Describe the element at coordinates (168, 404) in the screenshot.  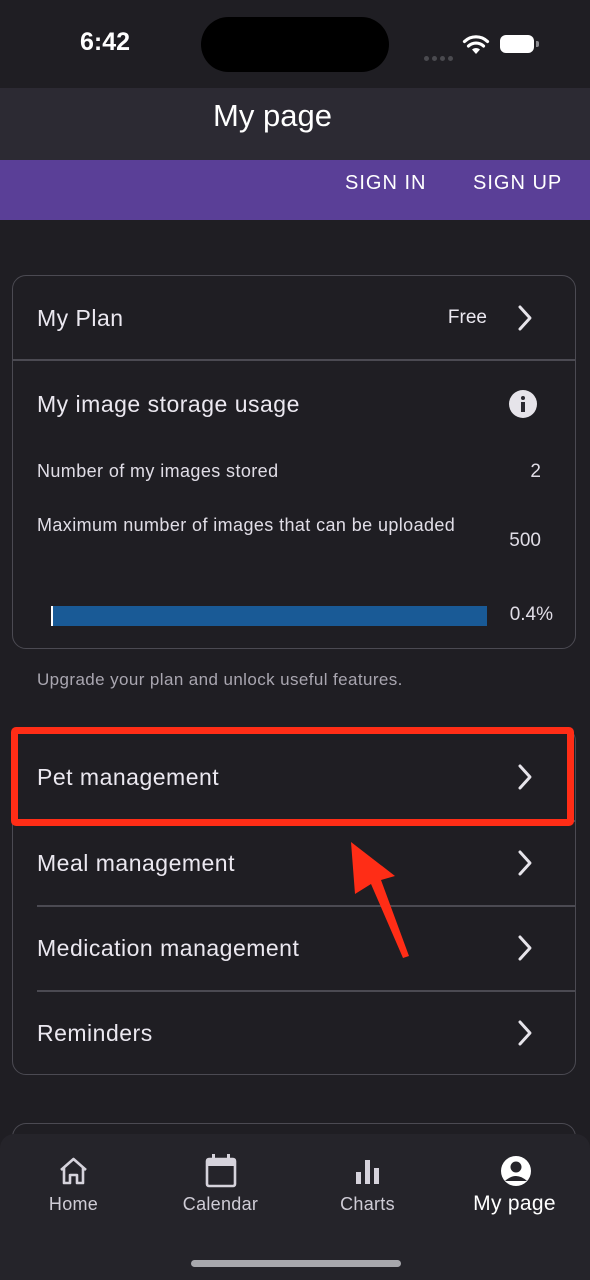
I see `storage-title: My image storage usage` at that location.